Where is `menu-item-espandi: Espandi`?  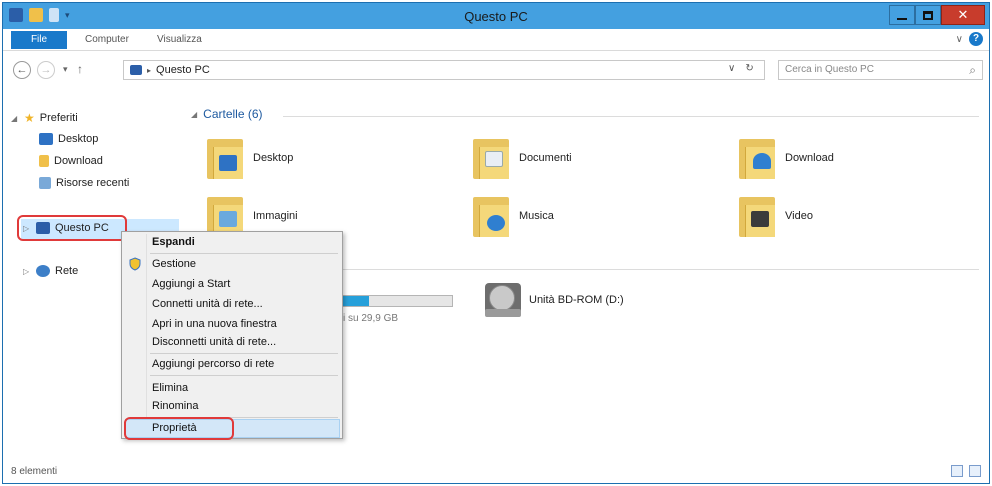 menu-item-espandi: Espandi is located at coordinates (173, 242).